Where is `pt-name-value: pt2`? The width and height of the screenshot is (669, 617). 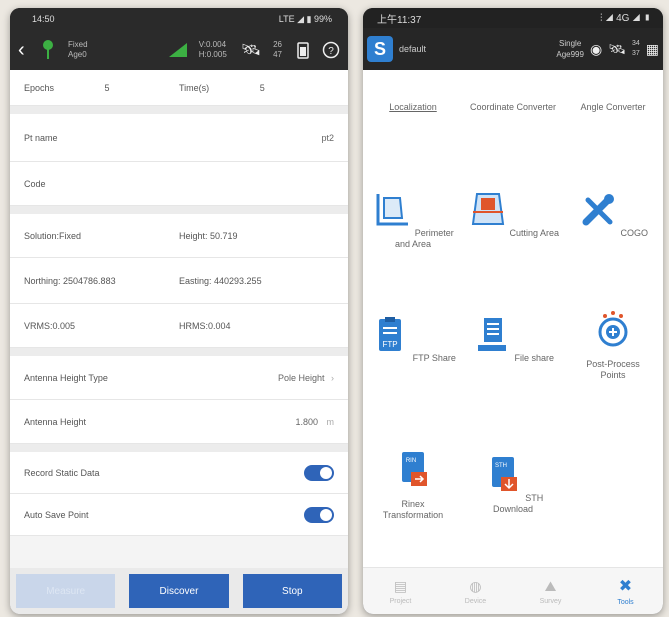 pt-name-value: pt2 is located at coordinates (327, 137).